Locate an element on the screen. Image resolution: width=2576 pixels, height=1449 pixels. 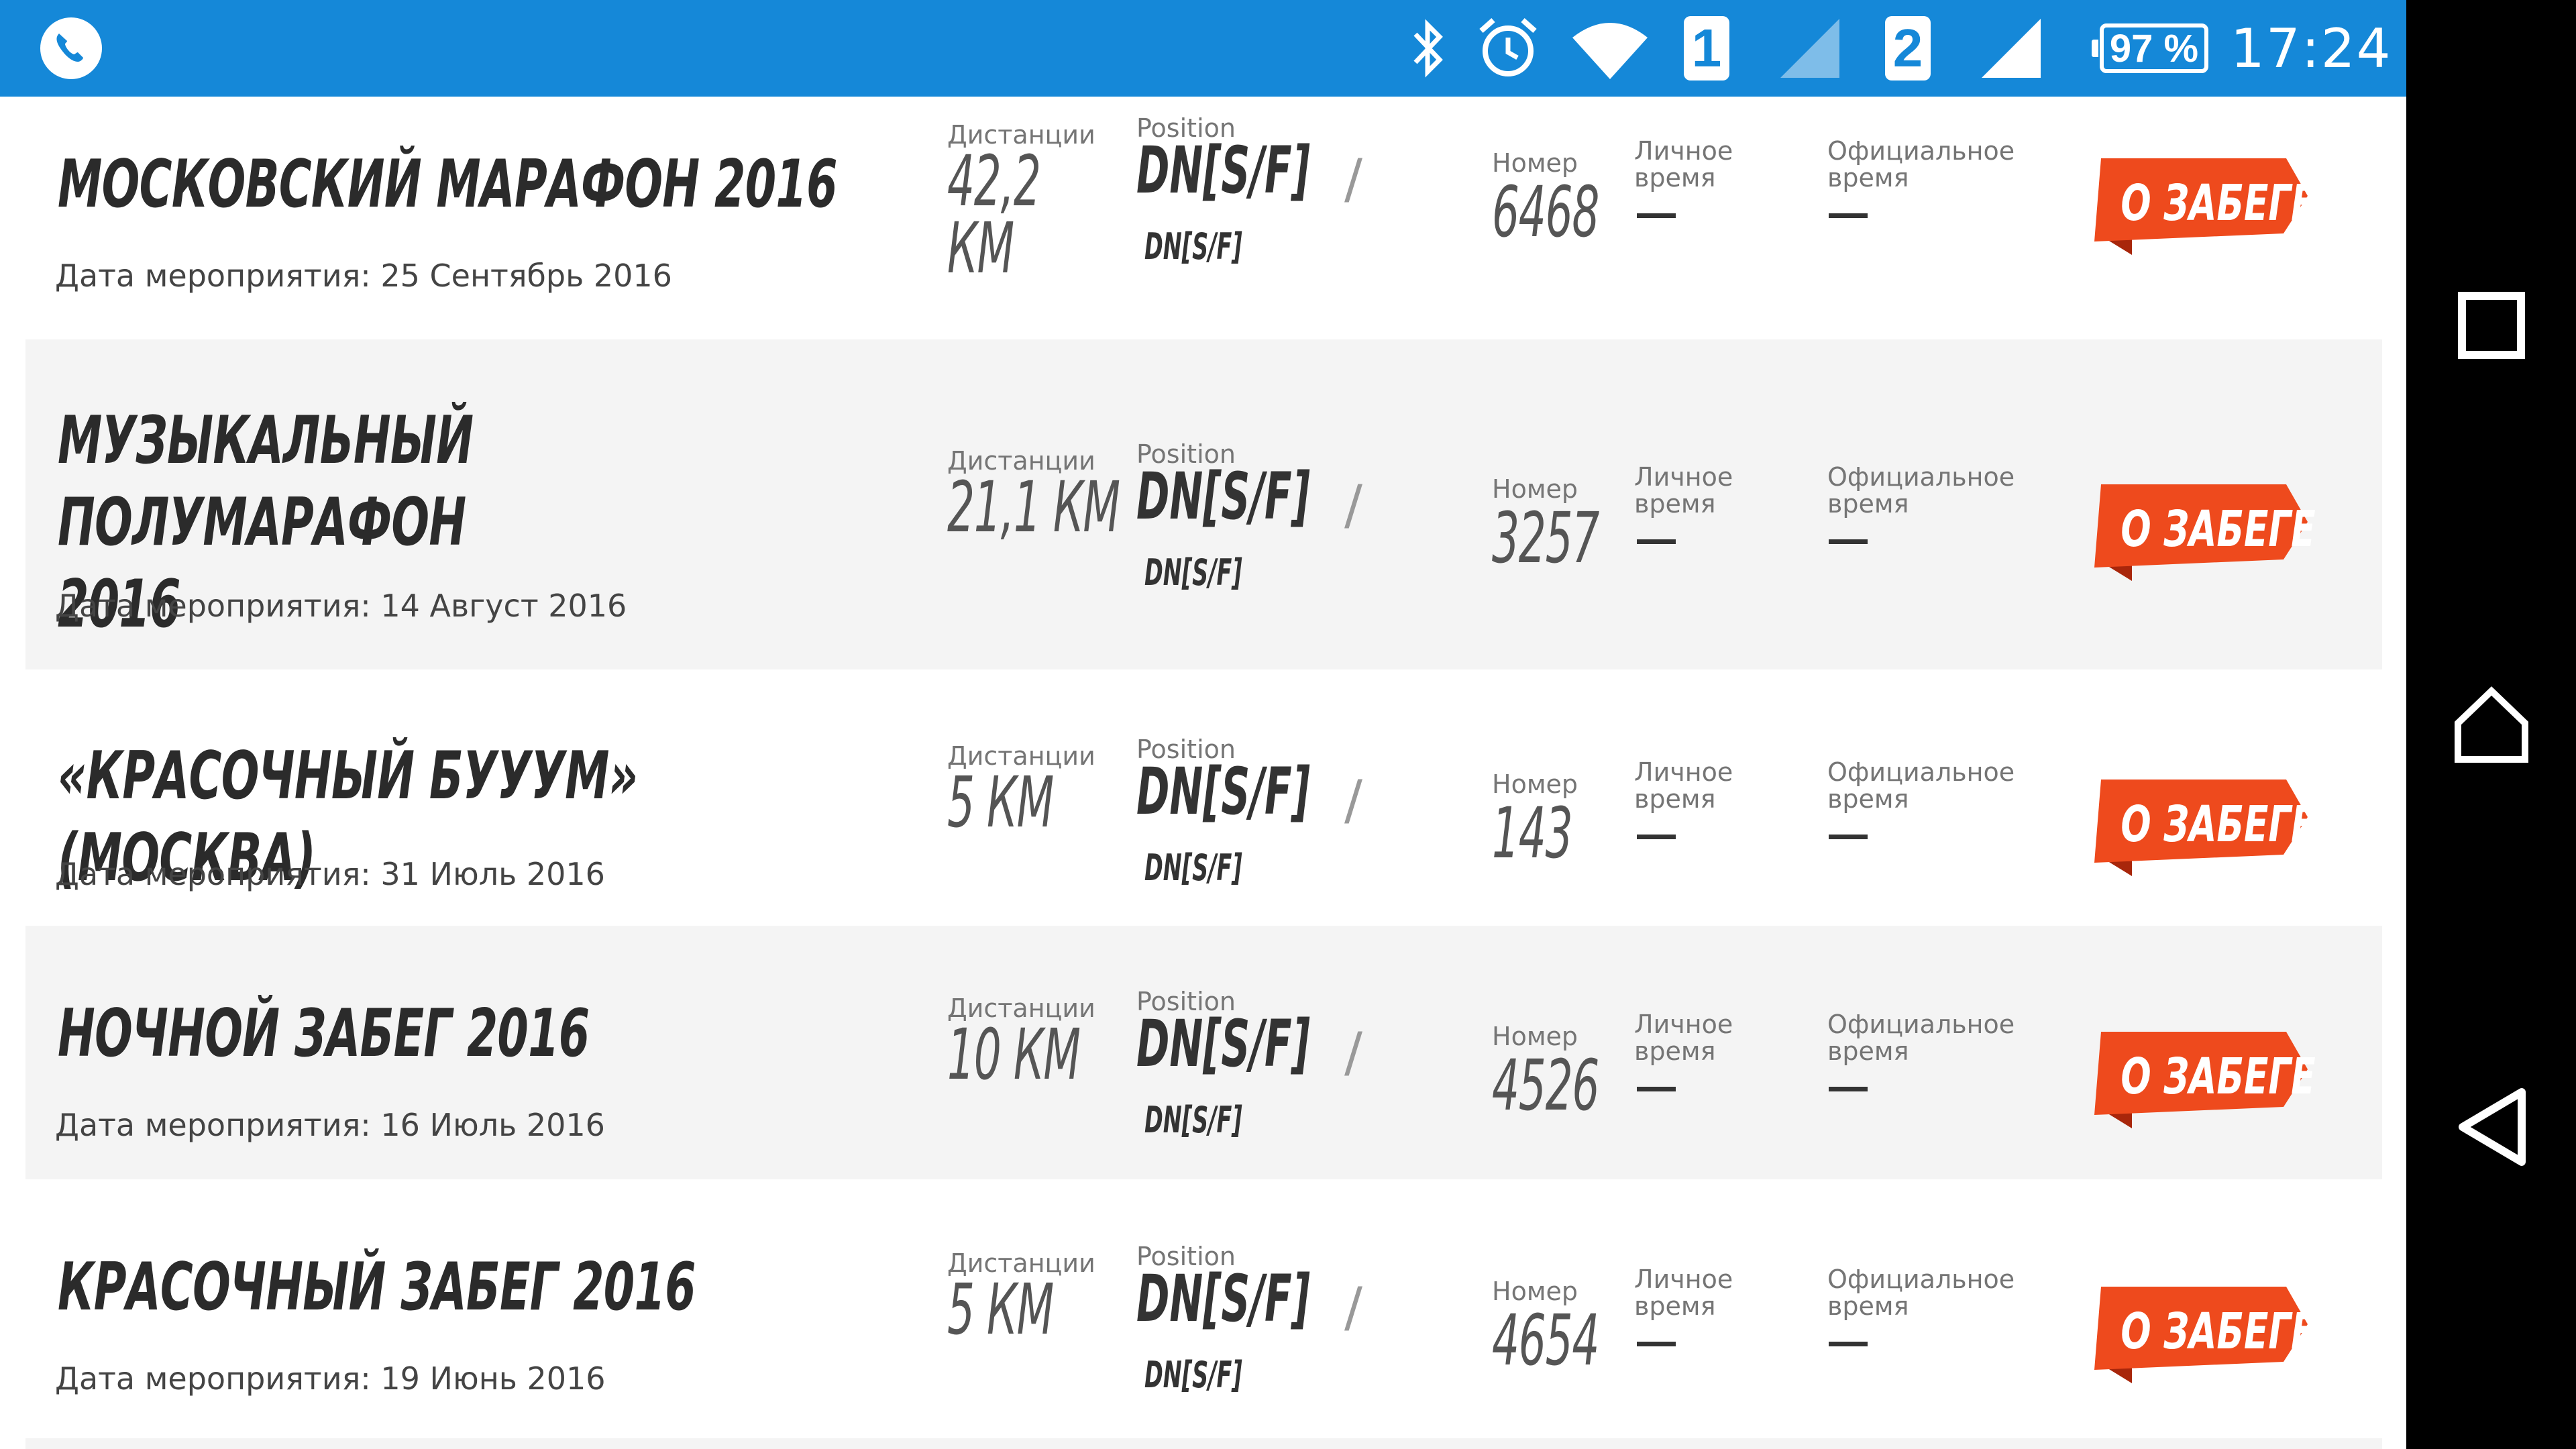
phone-icon is located at coordinates (71, 48).